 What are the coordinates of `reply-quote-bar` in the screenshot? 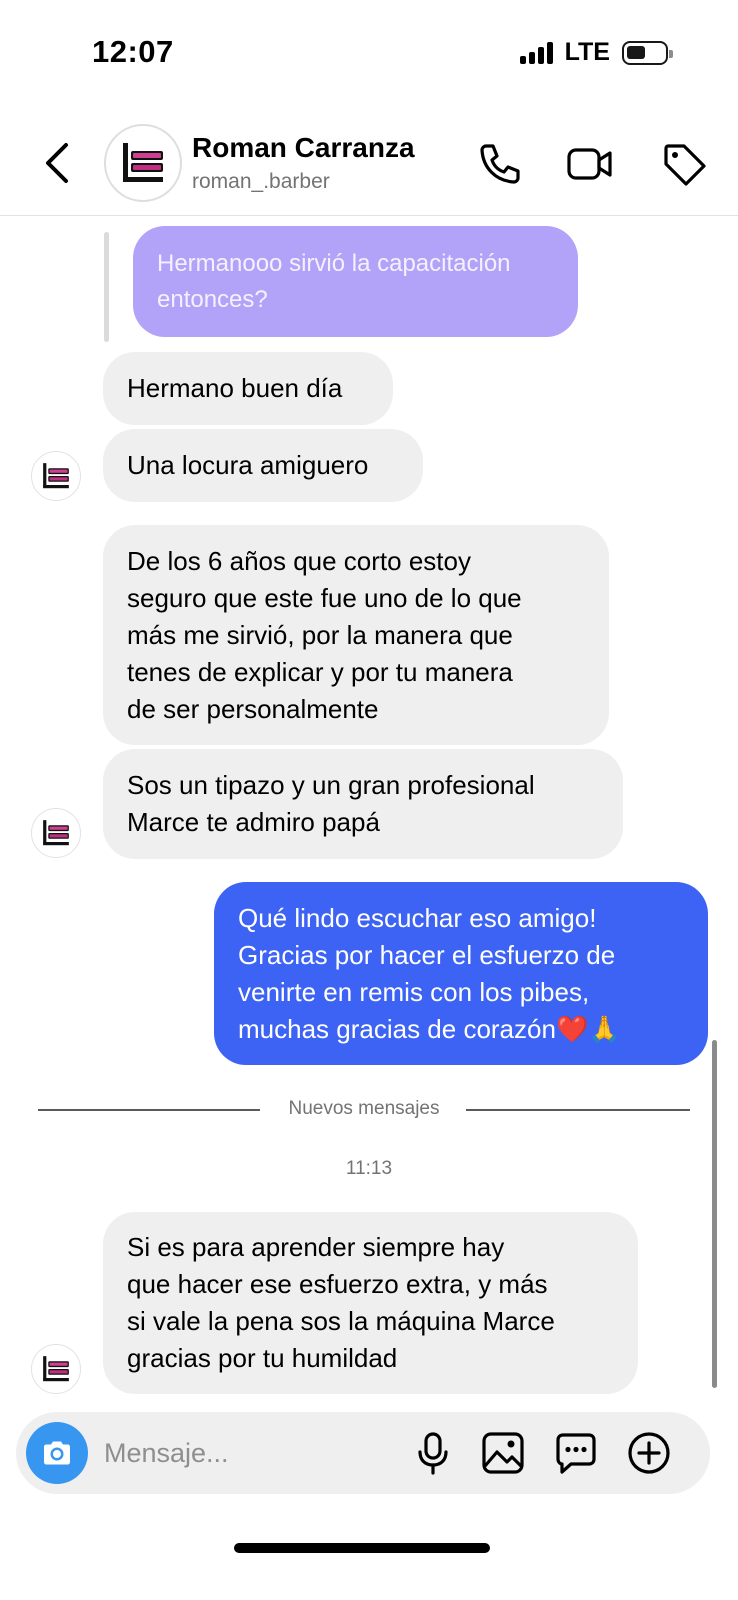 It's located at (106, 287).